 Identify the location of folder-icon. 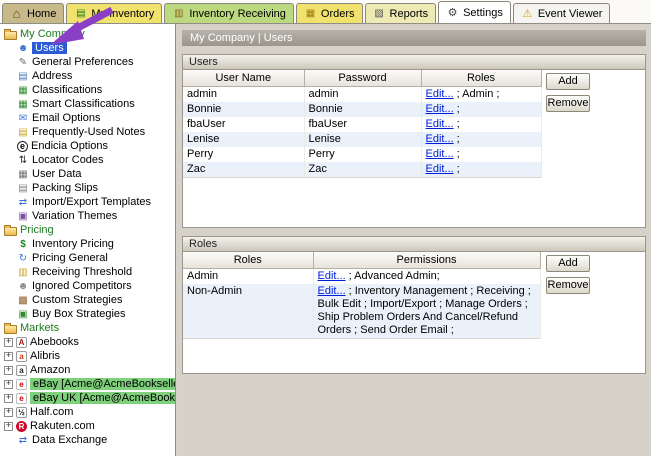
(10, 230).